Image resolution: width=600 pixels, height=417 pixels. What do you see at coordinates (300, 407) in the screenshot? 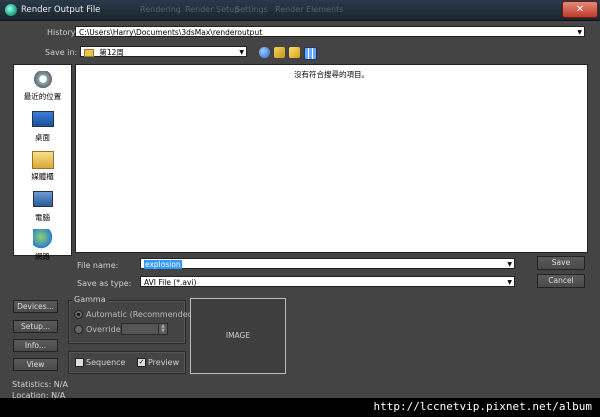
I see `watermark-bar: http://lccnetvip.pixnet.net/album` at bounding box center [300, 407].